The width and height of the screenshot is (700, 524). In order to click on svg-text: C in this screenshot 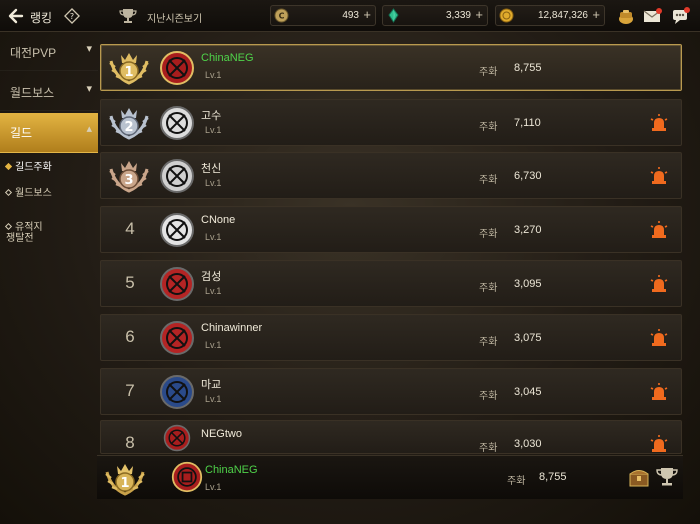, I will do `click(282, 16)`.